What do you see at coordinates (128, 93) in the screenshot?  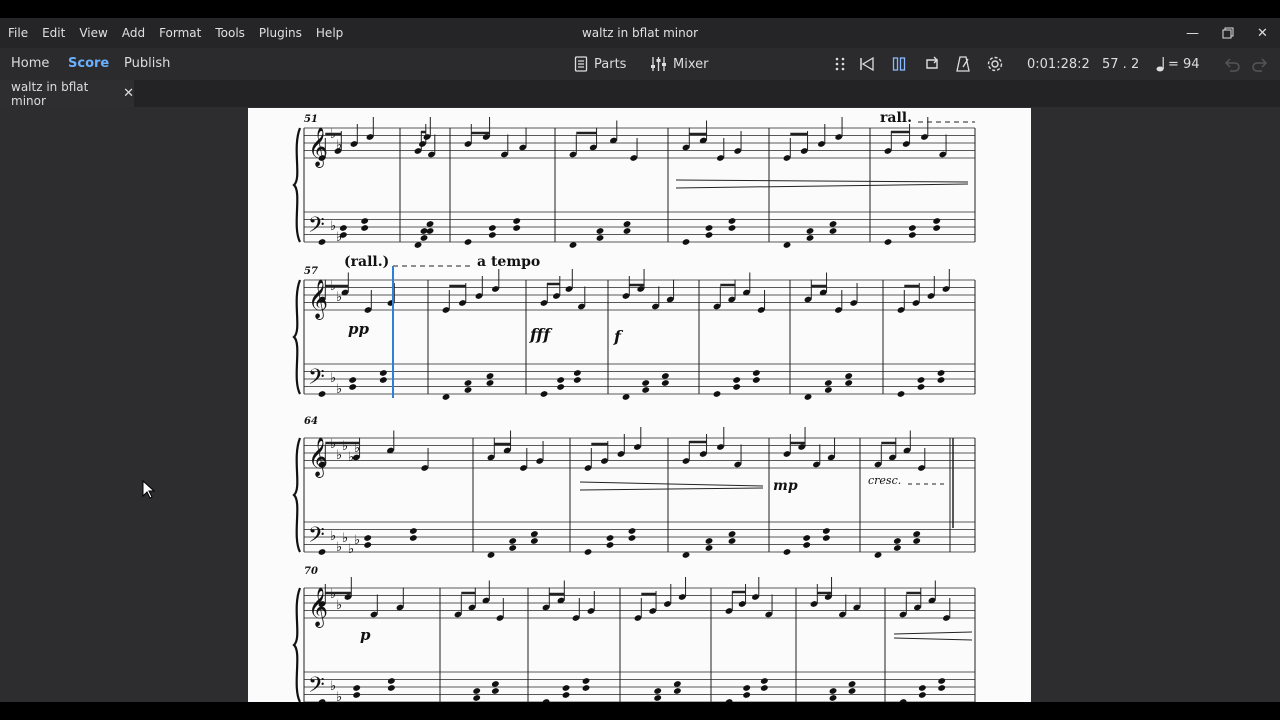 I see `close-tab-icon: ✕` at bounding box center [128, 93].